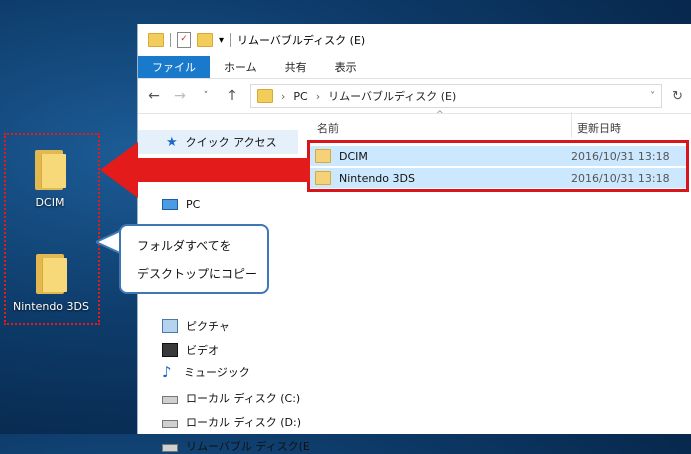  Describe the element at coordinates (208, 326) in the screenshot. I see `nav-item-label: ピクチャ` at that location.